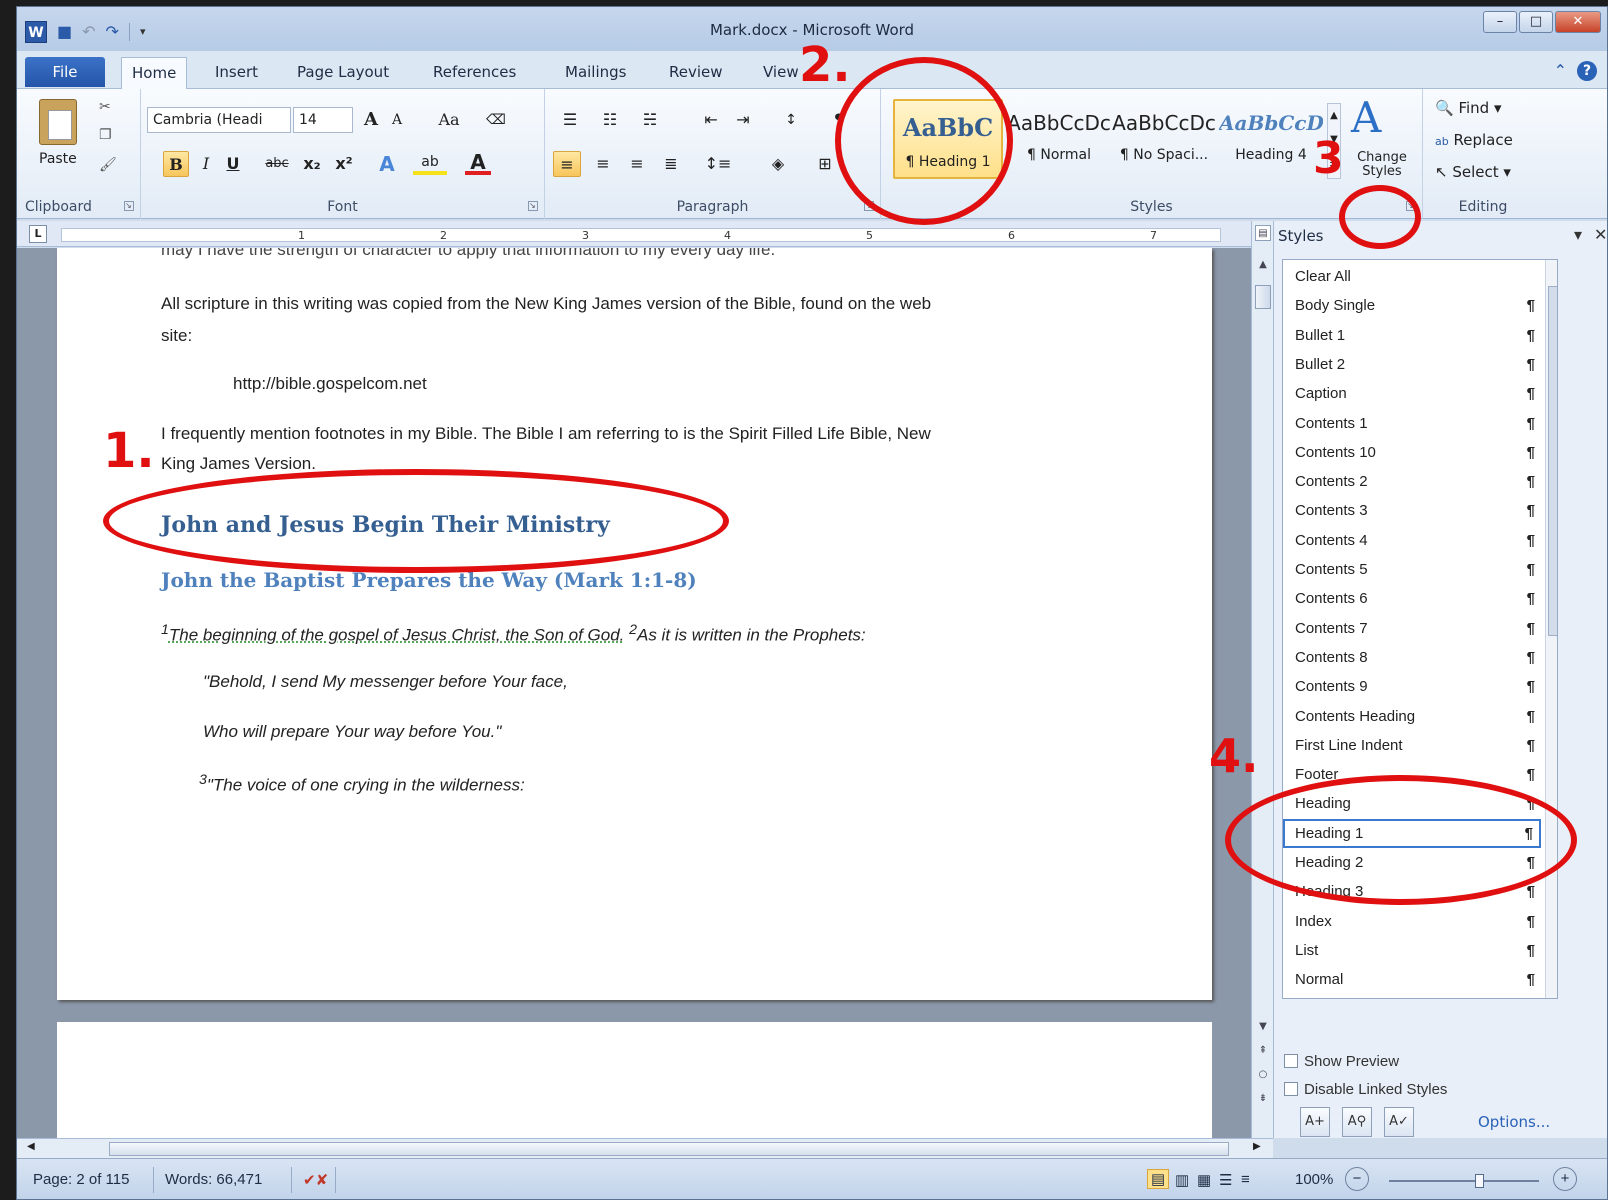 The image size is (1608, 1200). Describe the element at coordinates (1263, 1075) in the screenshot. I see `browse-object-icon: ○` at that location.